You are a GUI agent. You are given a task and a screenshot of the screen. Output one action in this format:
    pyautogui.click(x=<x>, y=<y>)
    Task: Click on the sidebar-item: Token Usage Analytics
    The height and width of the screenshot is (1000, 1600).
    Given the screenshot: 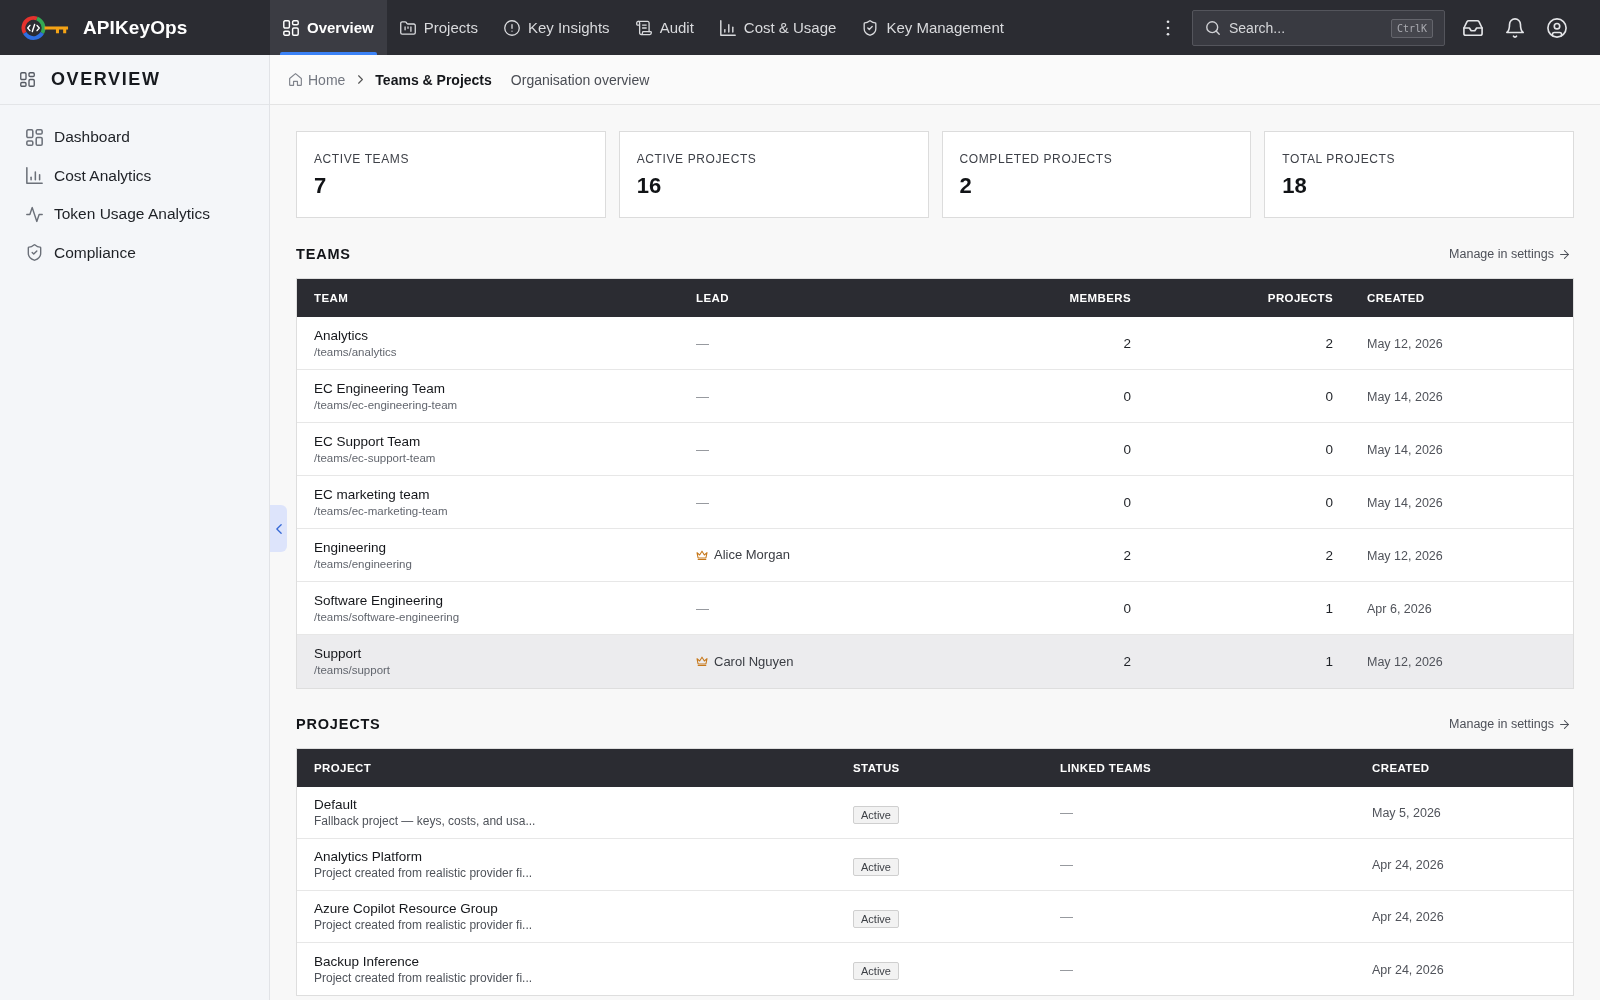 What is the action you would take?
    pyautogui.click(x=118, y=214)
    